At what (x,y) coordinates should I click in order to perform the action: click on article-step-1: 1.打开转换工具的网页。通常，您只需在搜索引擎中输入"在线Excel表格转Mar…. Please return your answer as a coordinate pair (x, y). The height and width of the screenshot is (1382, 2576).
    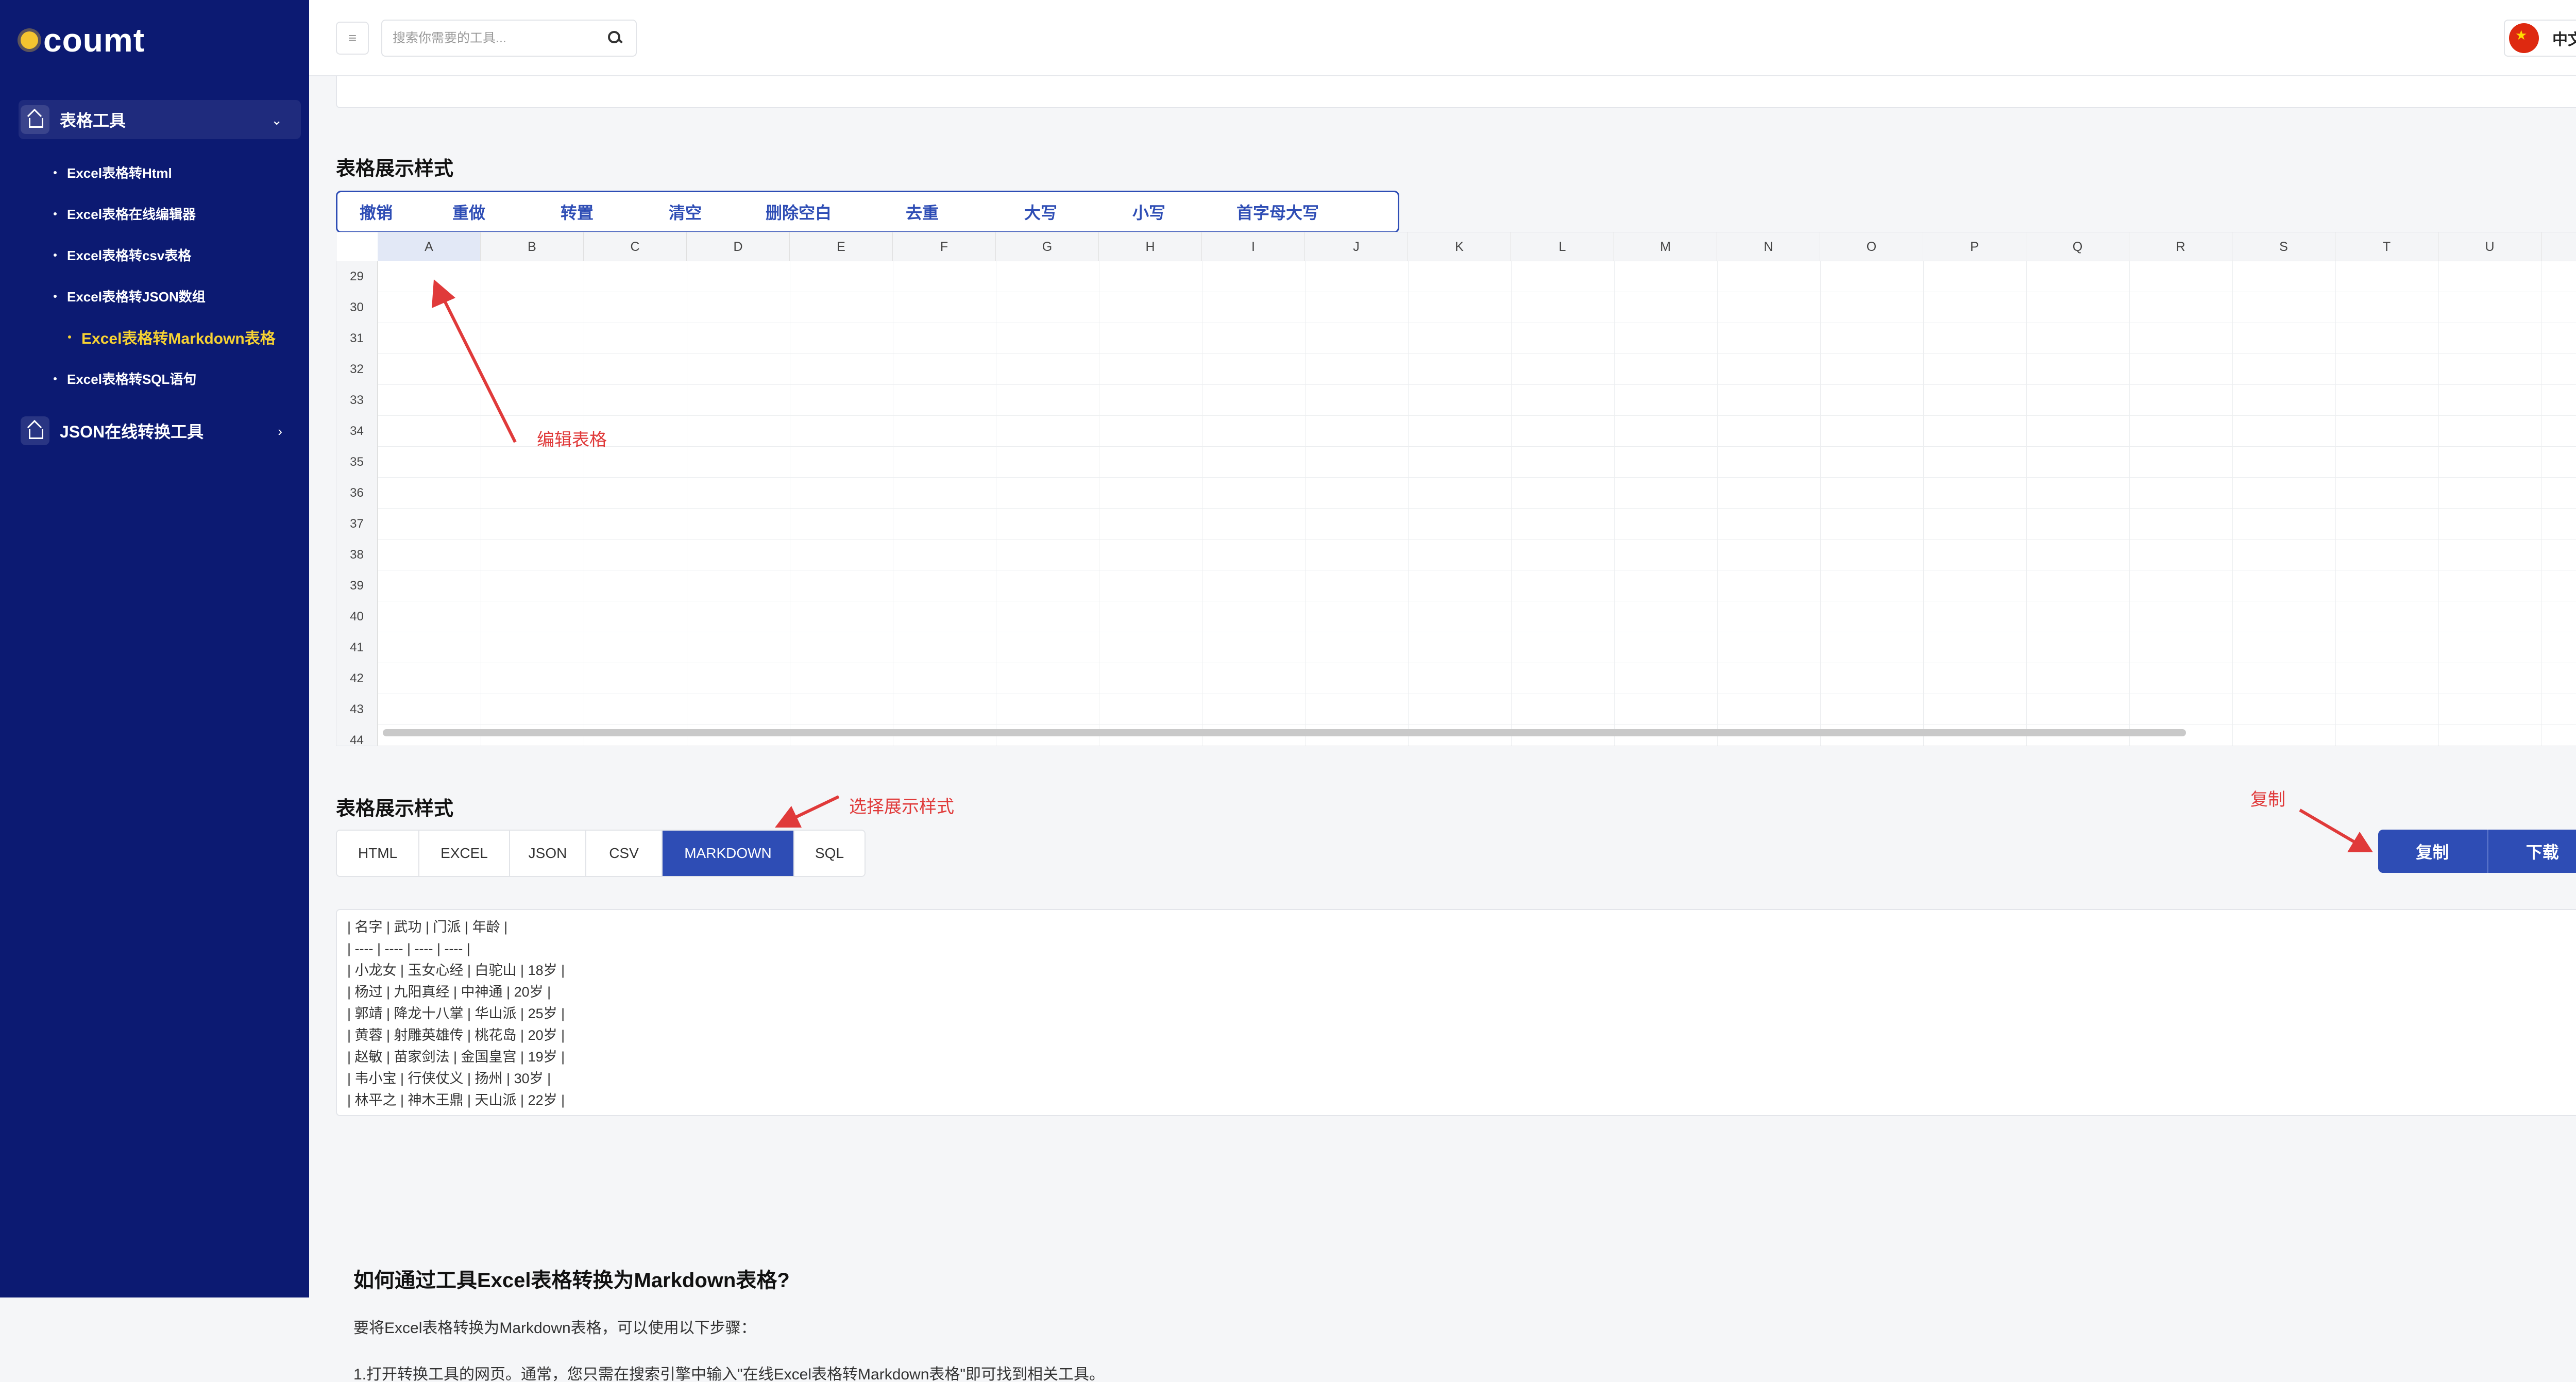
    Looking at the image, I should click on (729, 1371).